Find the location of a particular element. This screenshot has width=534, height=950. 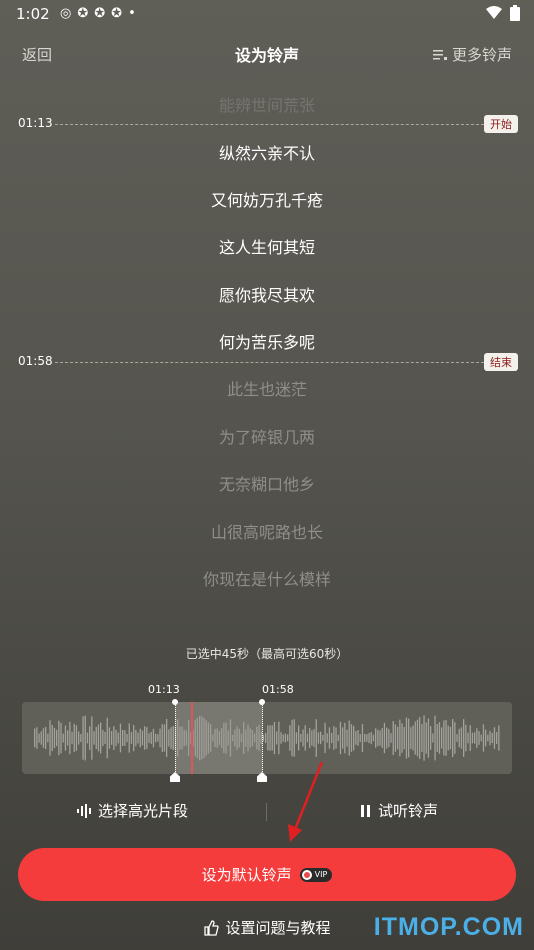

site-watermark: ITMOP.COM is located at coordinates (448, 927).